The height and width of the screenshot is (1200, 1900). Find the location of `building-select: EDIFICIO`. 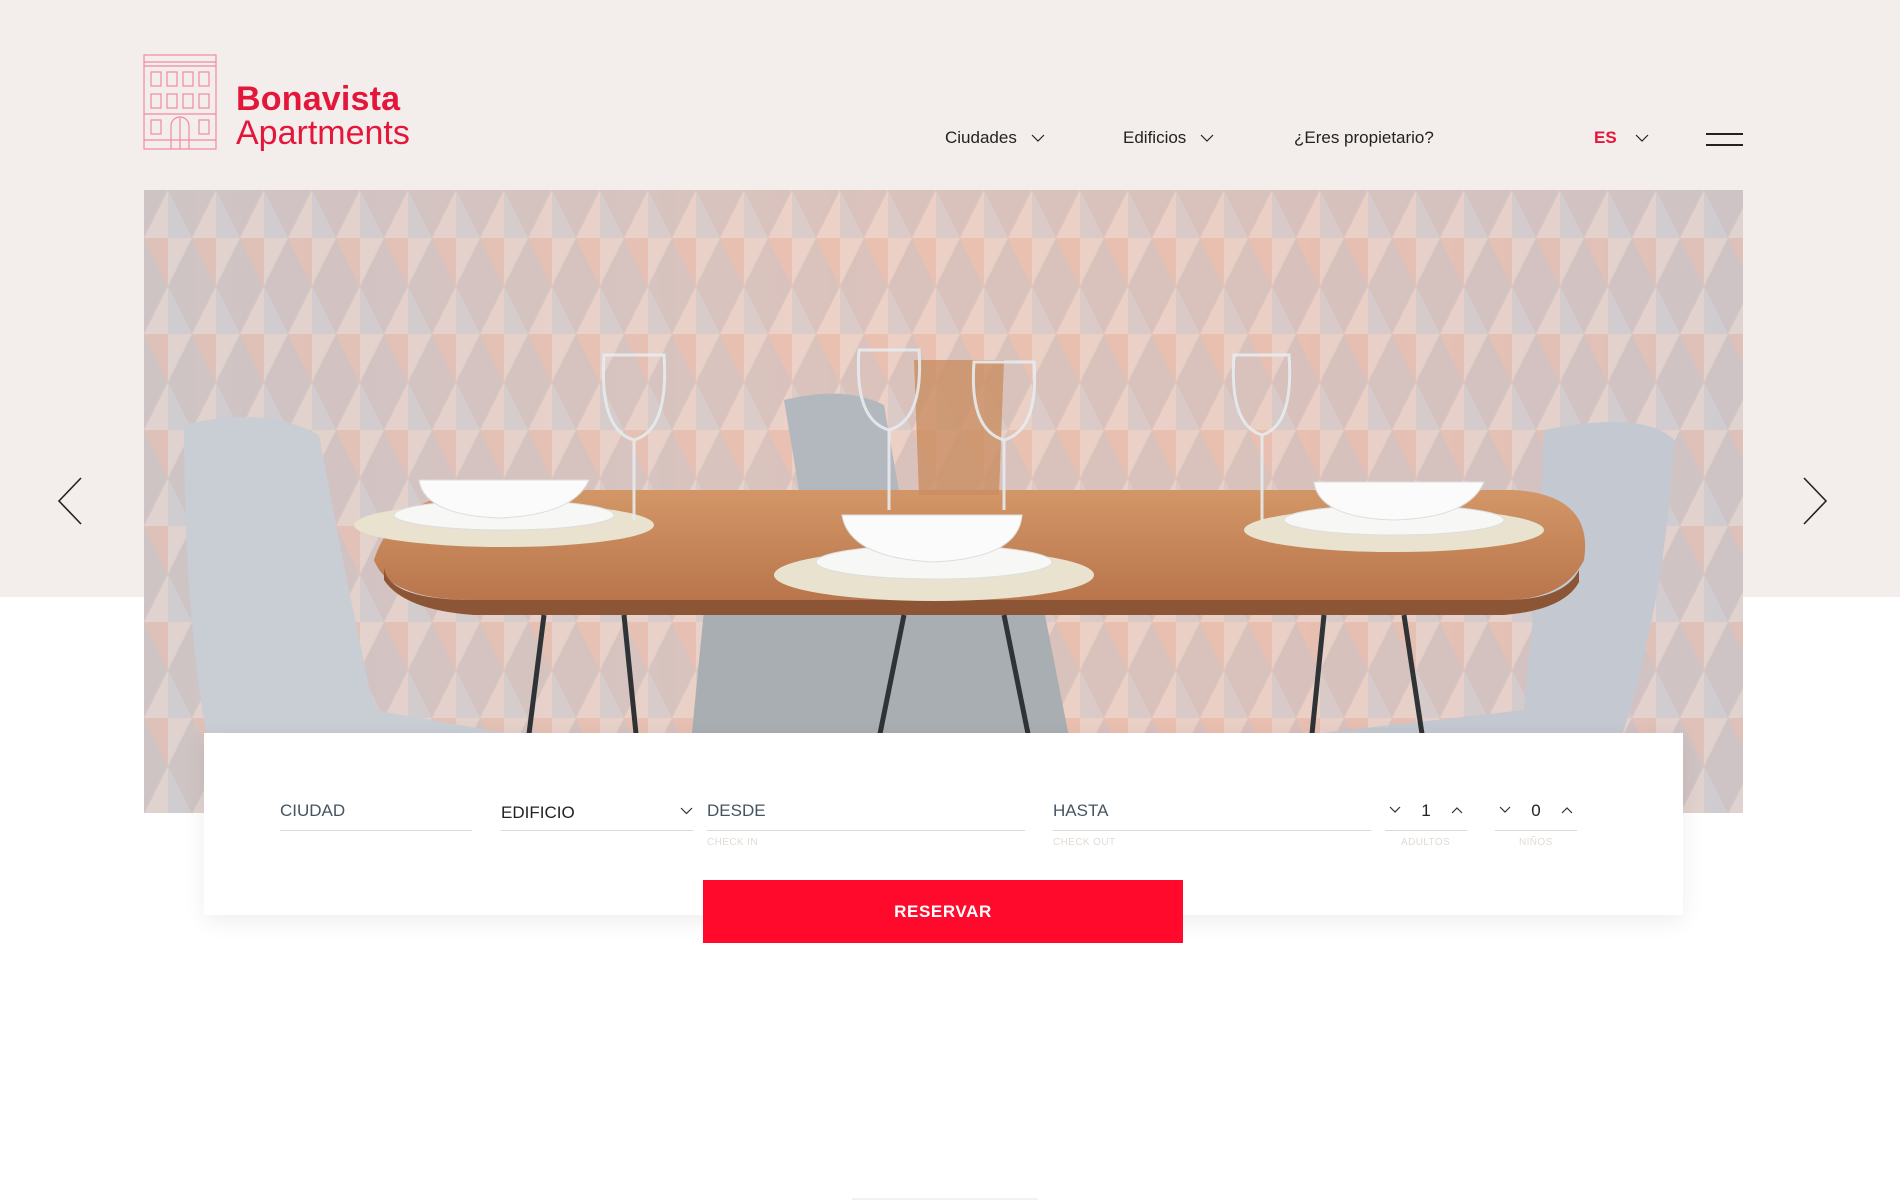

building-select: EDIFICIO is located at coordinates (597, 812).